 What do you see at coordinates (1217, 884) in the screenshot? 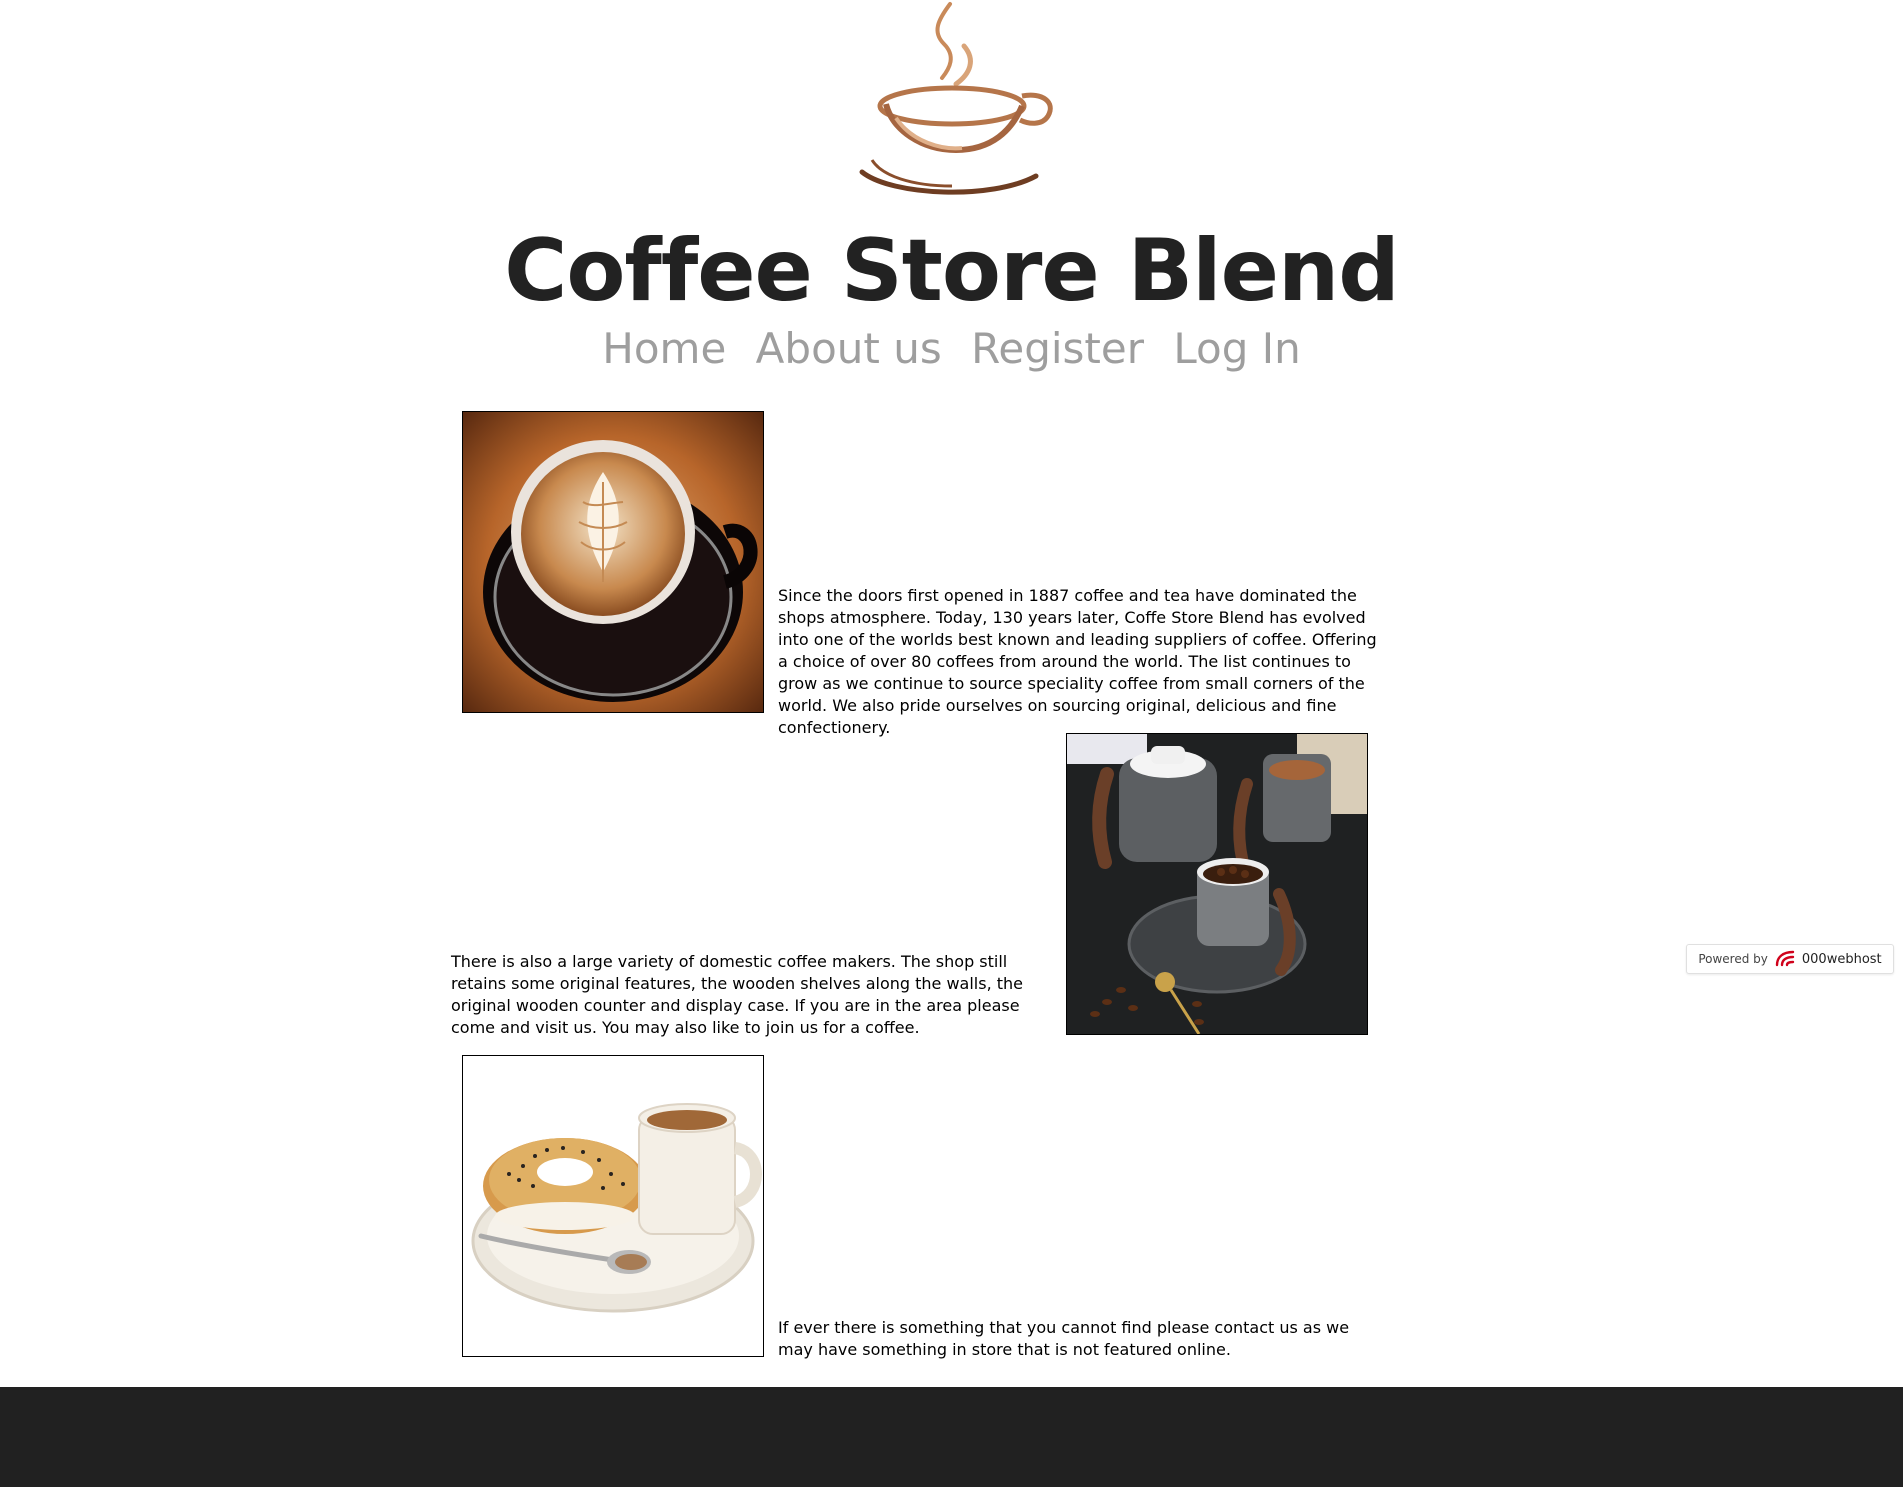
I see `coffee-set-photo` at bounding box center [1217, 884].